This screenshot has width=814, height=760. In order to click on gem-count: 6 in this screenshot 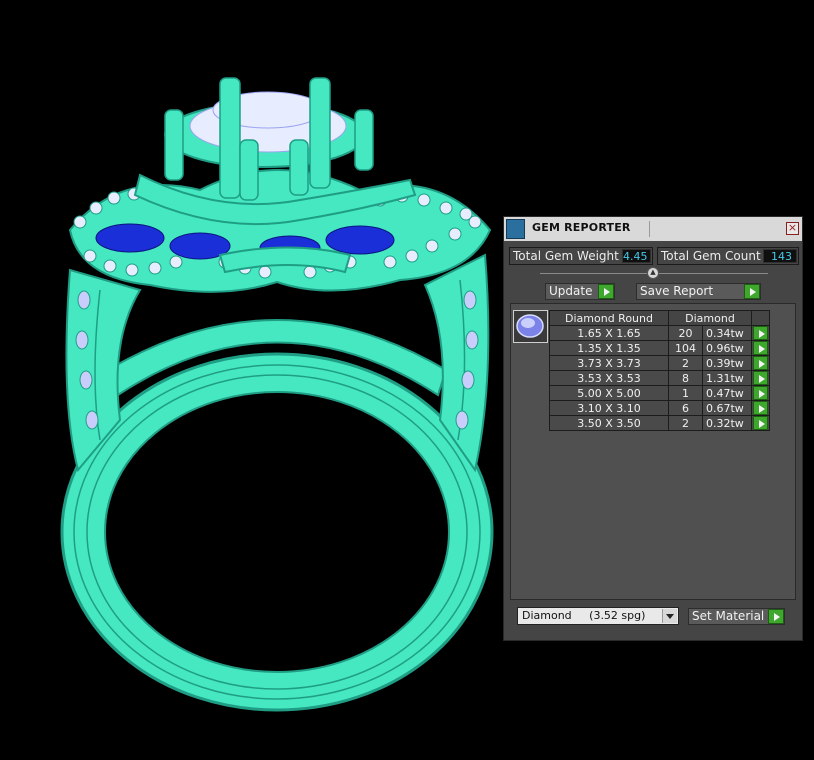, I will do `click(685, 408)`.